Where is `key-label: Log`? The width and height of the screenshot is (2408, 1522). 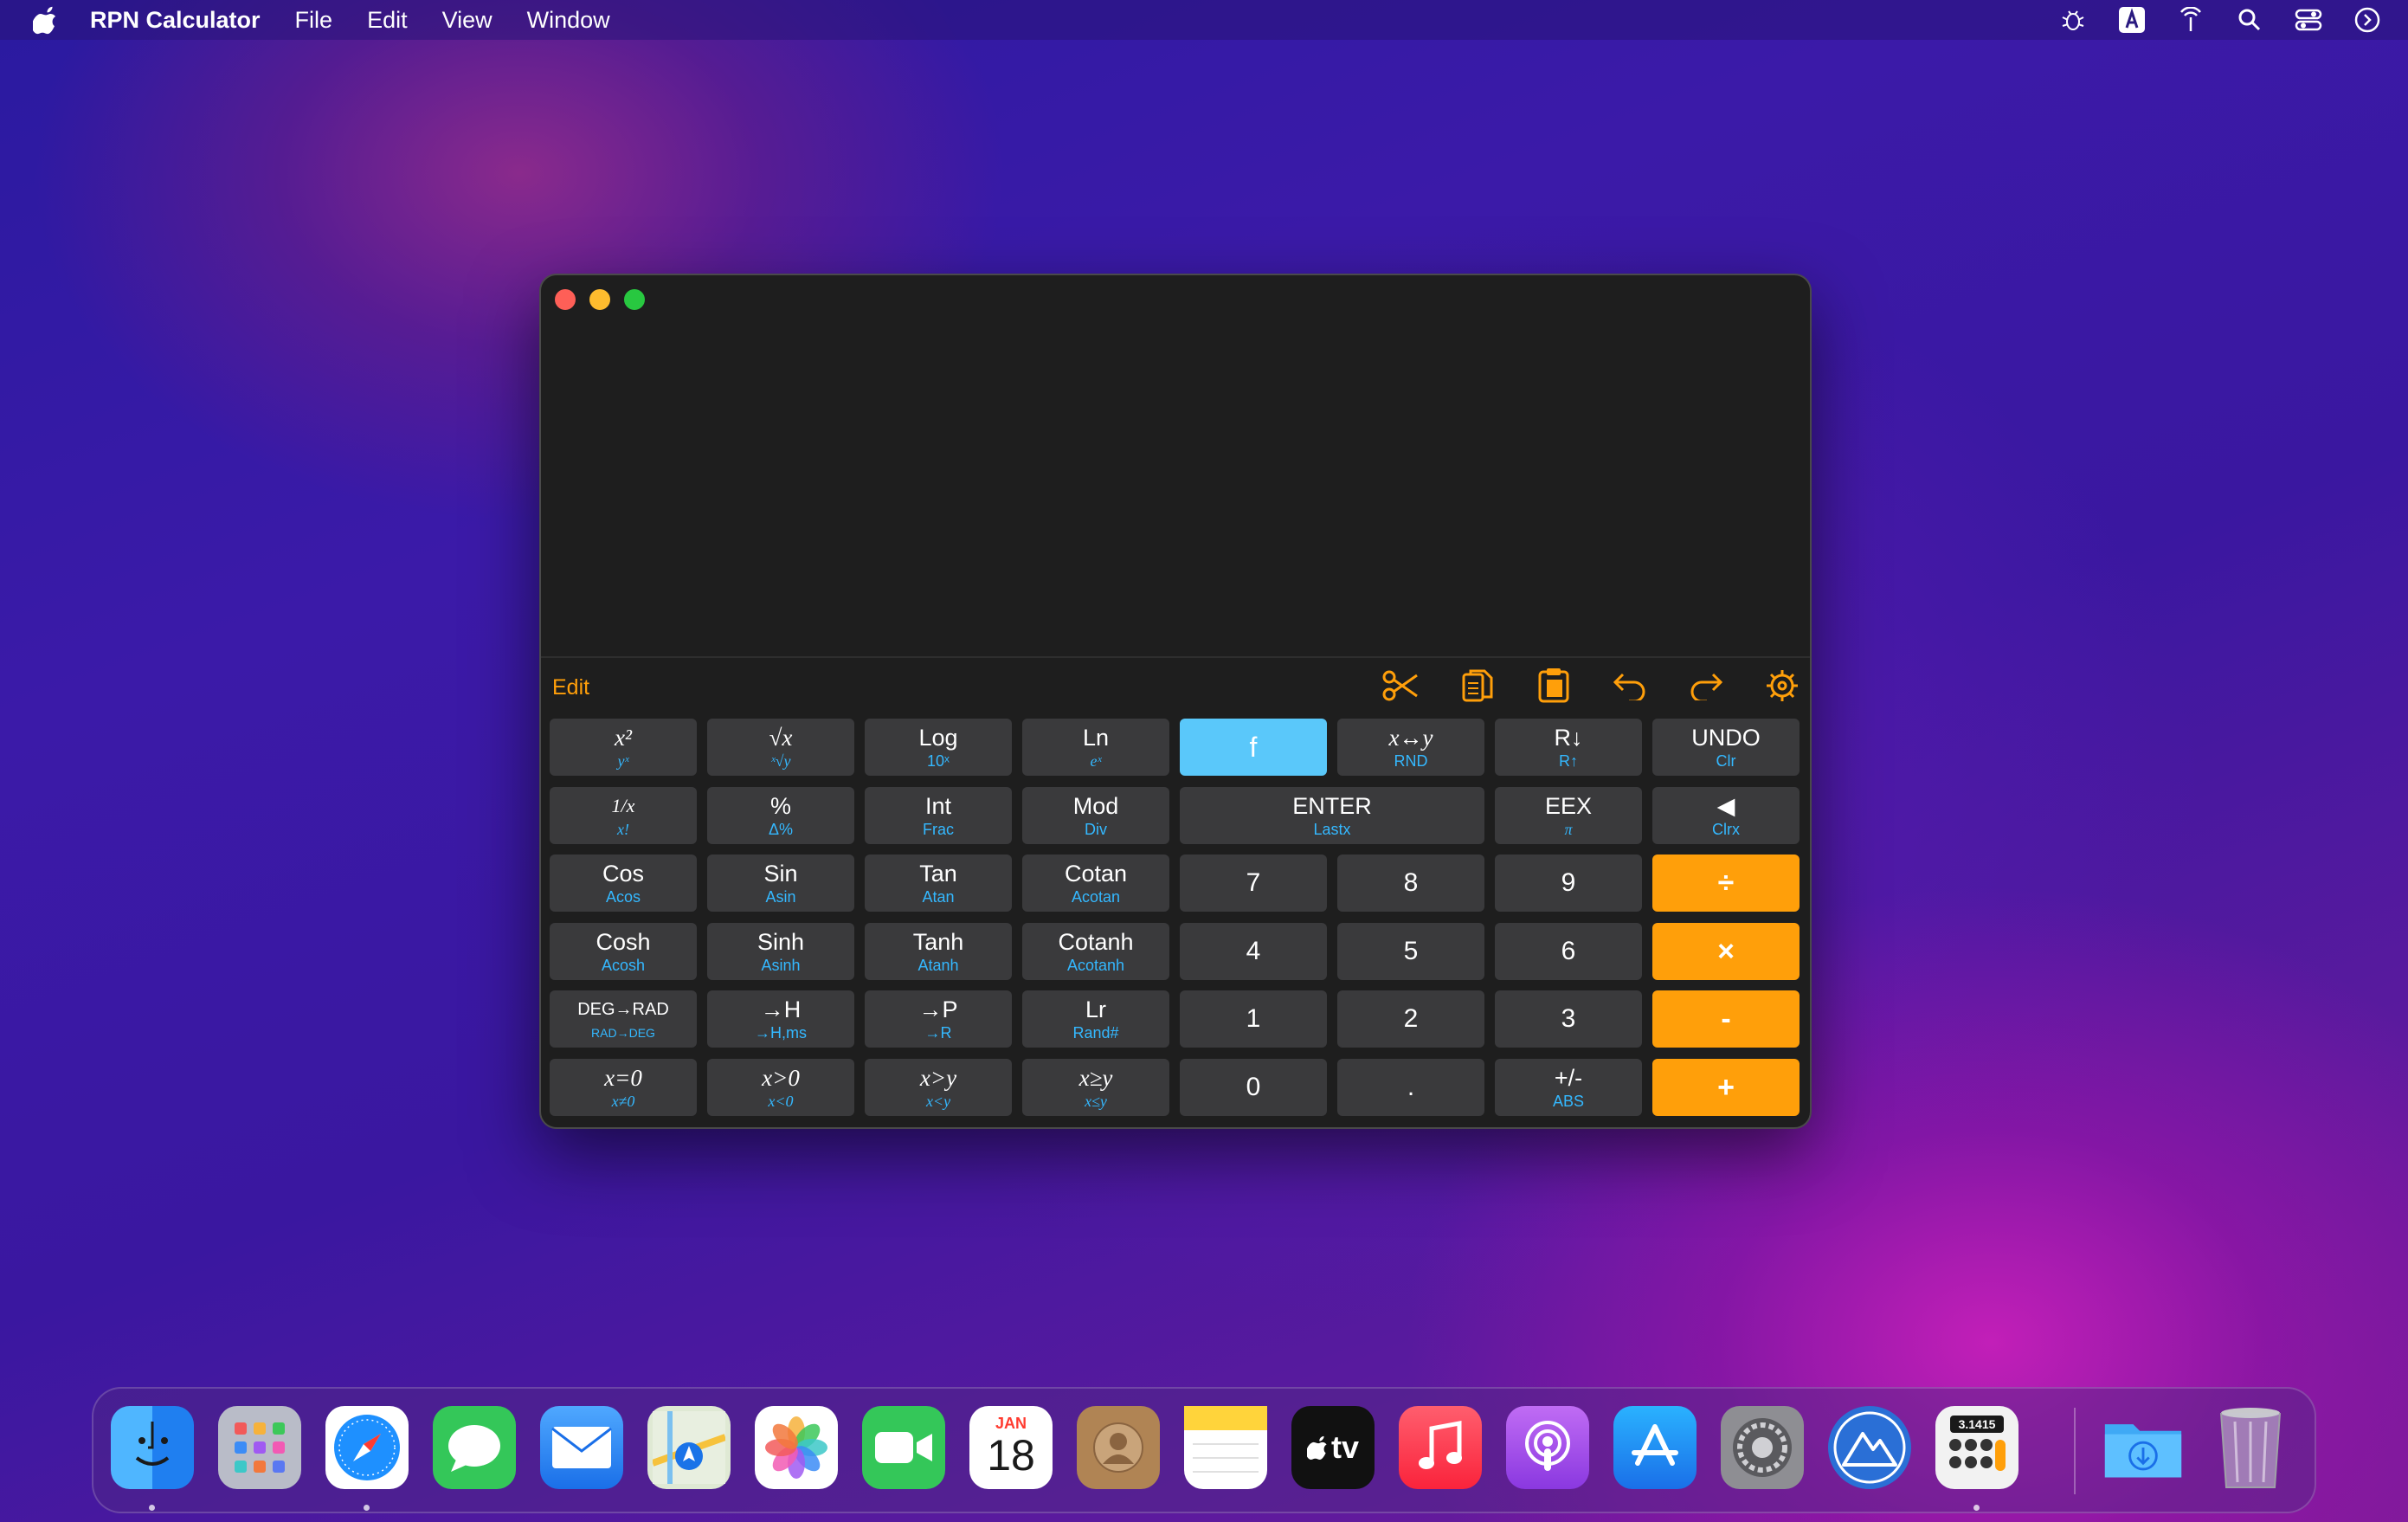
key-label: Log is located at coordinates (938, 738).